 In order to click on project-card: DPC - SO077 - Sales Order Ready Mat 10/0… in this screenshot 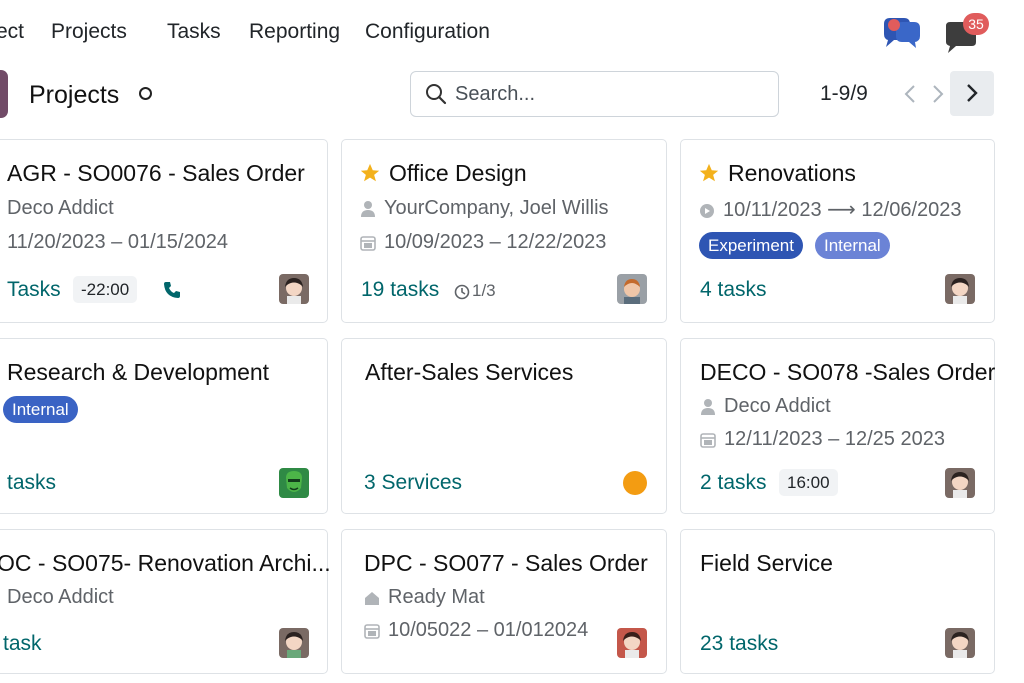, I will do `click(504, 601)`.